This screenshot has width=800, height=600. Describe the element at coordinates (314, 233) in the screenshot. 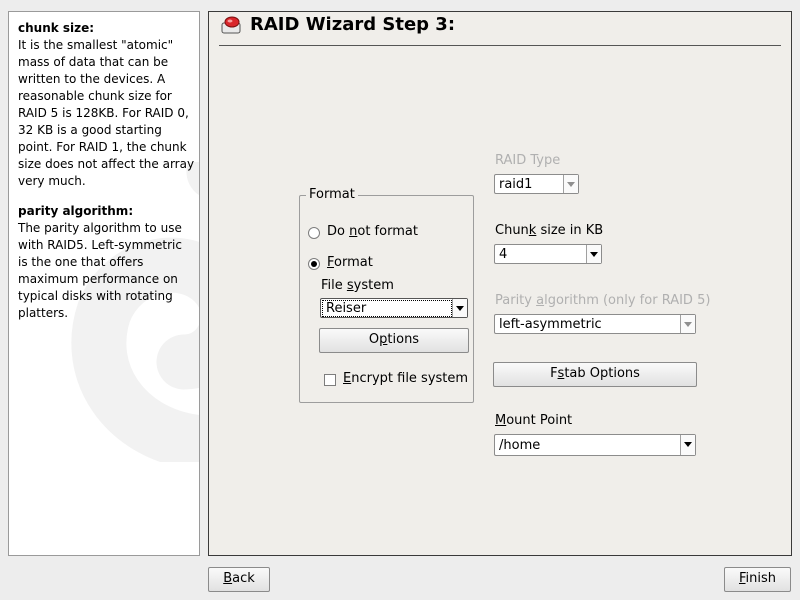

I see `do-not-format-radio` at that location.